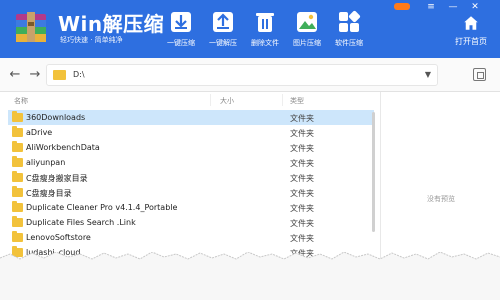  I want to click on address-bar: ← → D:\ ▼, so click(250, 75).